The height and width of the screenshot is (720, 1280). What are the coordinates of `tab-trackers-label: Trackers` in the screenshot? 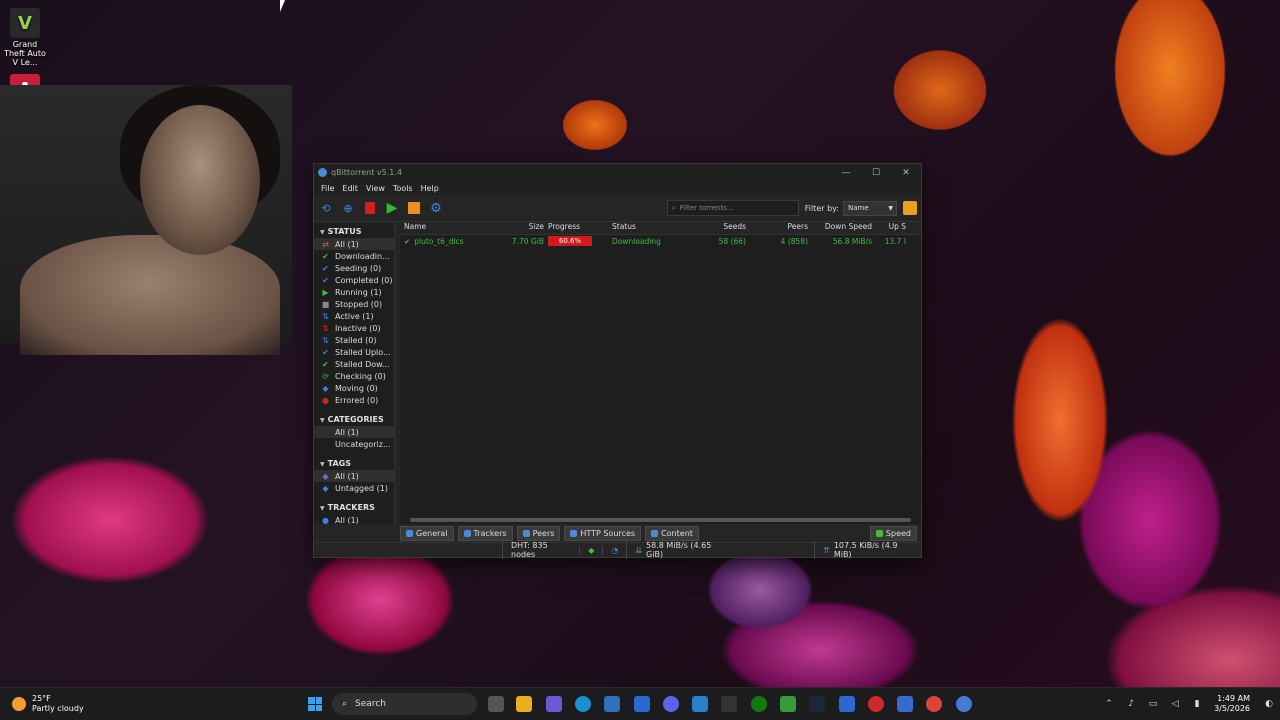 It's located at (490, 533).